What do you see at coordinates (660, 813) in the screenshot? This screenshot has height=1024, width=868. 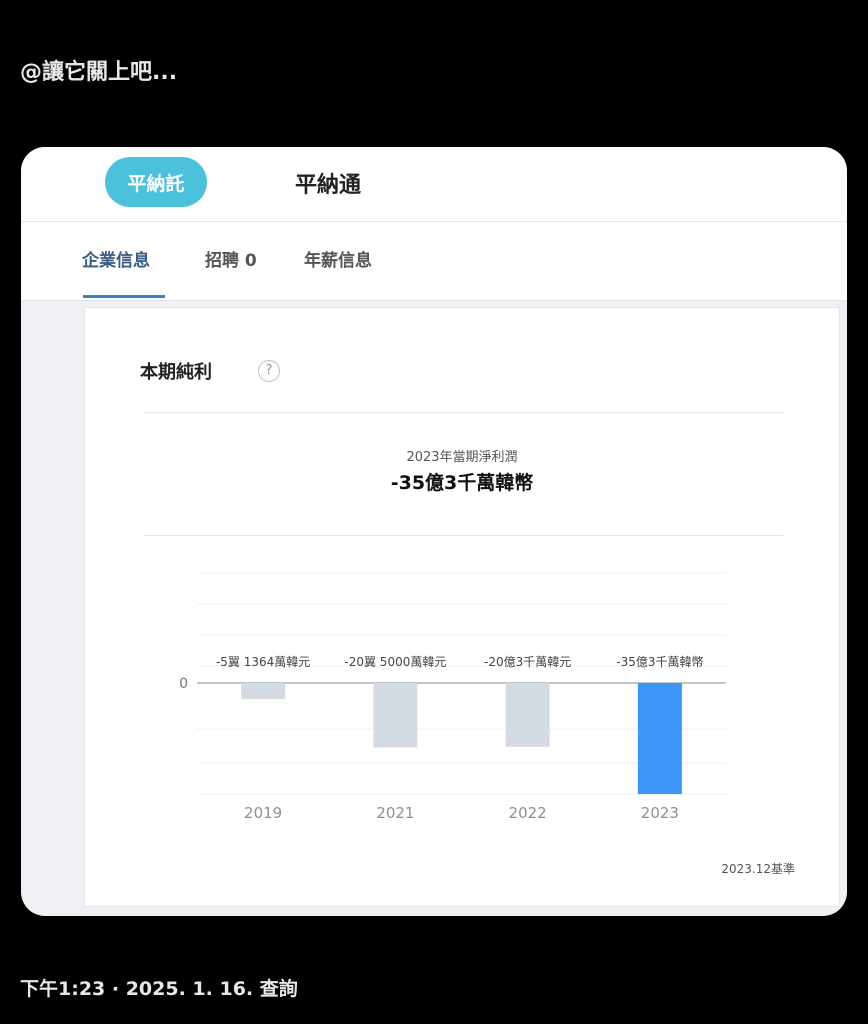 I see `x-tick-label: 2023` at bounding box center [660, 813].